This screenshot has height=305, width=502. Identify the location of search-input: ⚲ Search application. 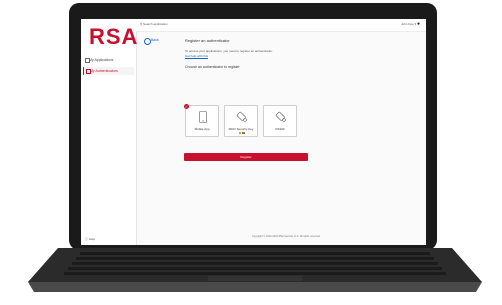
(154, 24).